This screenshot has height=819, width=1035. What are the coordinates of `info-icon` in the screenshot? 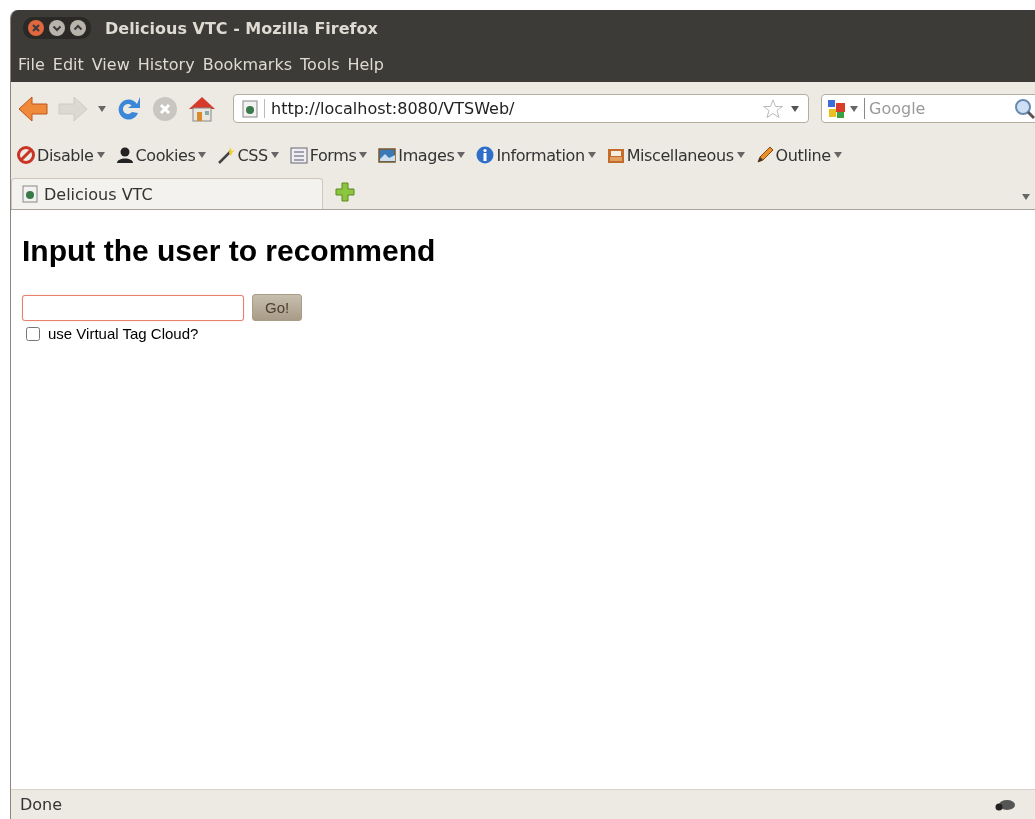 It's located at (485, 155).